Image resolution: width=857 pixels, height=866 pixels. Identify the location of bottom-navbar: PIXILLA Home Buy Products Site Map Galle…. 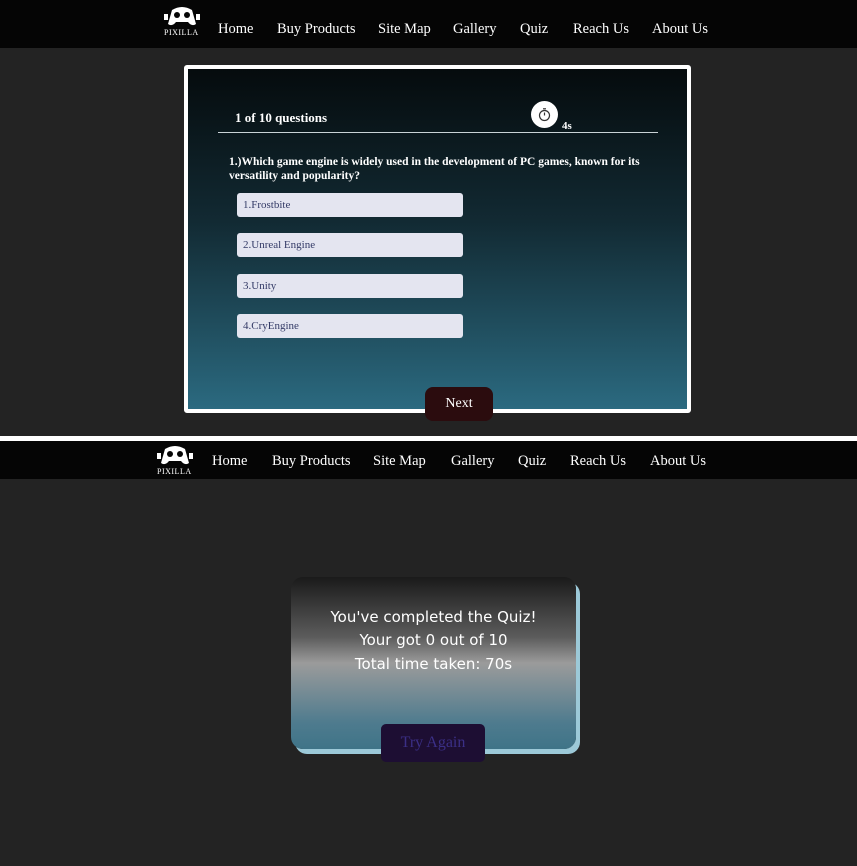
(428, 460).